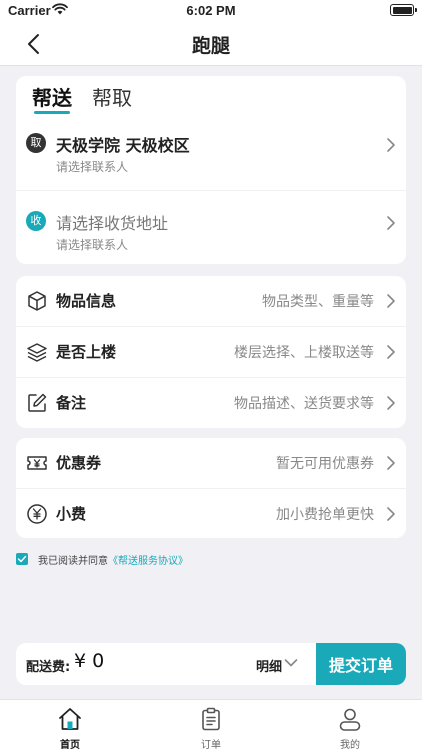 Image resolution: width=422 pixels, height=750 pixels. Describe the element at coordinates (22, 559) in the screenshot. I see `agreement-checkbox` at that location.